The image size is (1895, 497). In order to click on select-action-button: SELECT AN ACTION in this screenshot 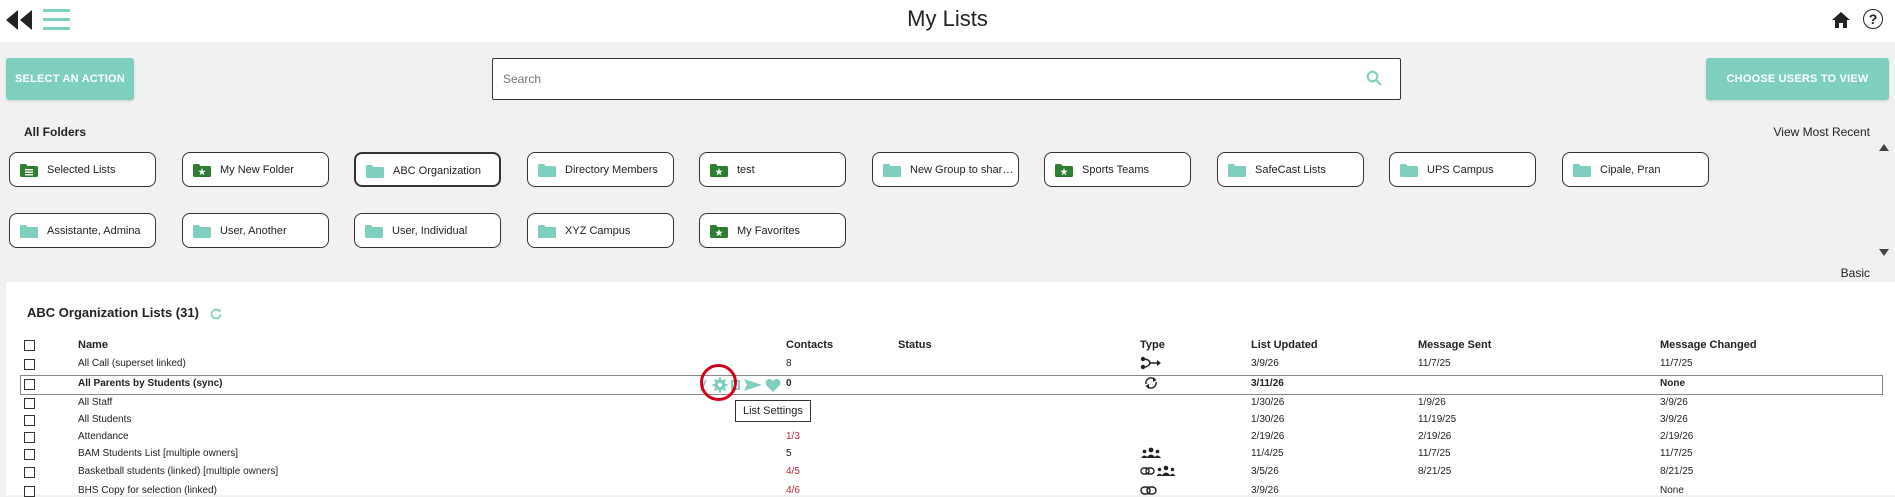, I will do `click(70, 79)`.